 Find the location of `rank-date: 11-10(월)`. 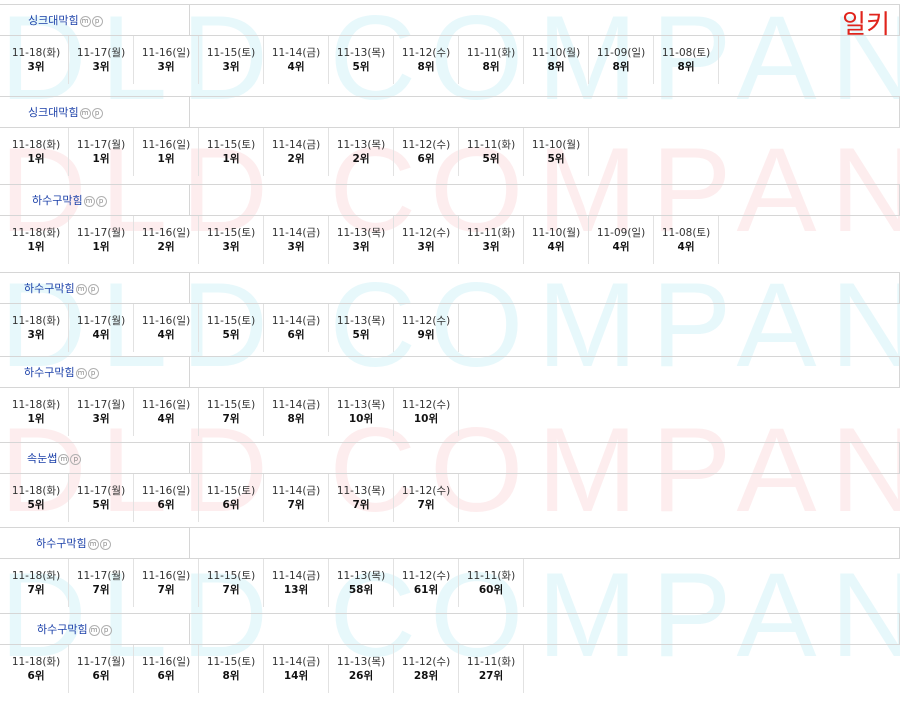

rank-date: 11-10(월) is located at coordinates (556, 145).